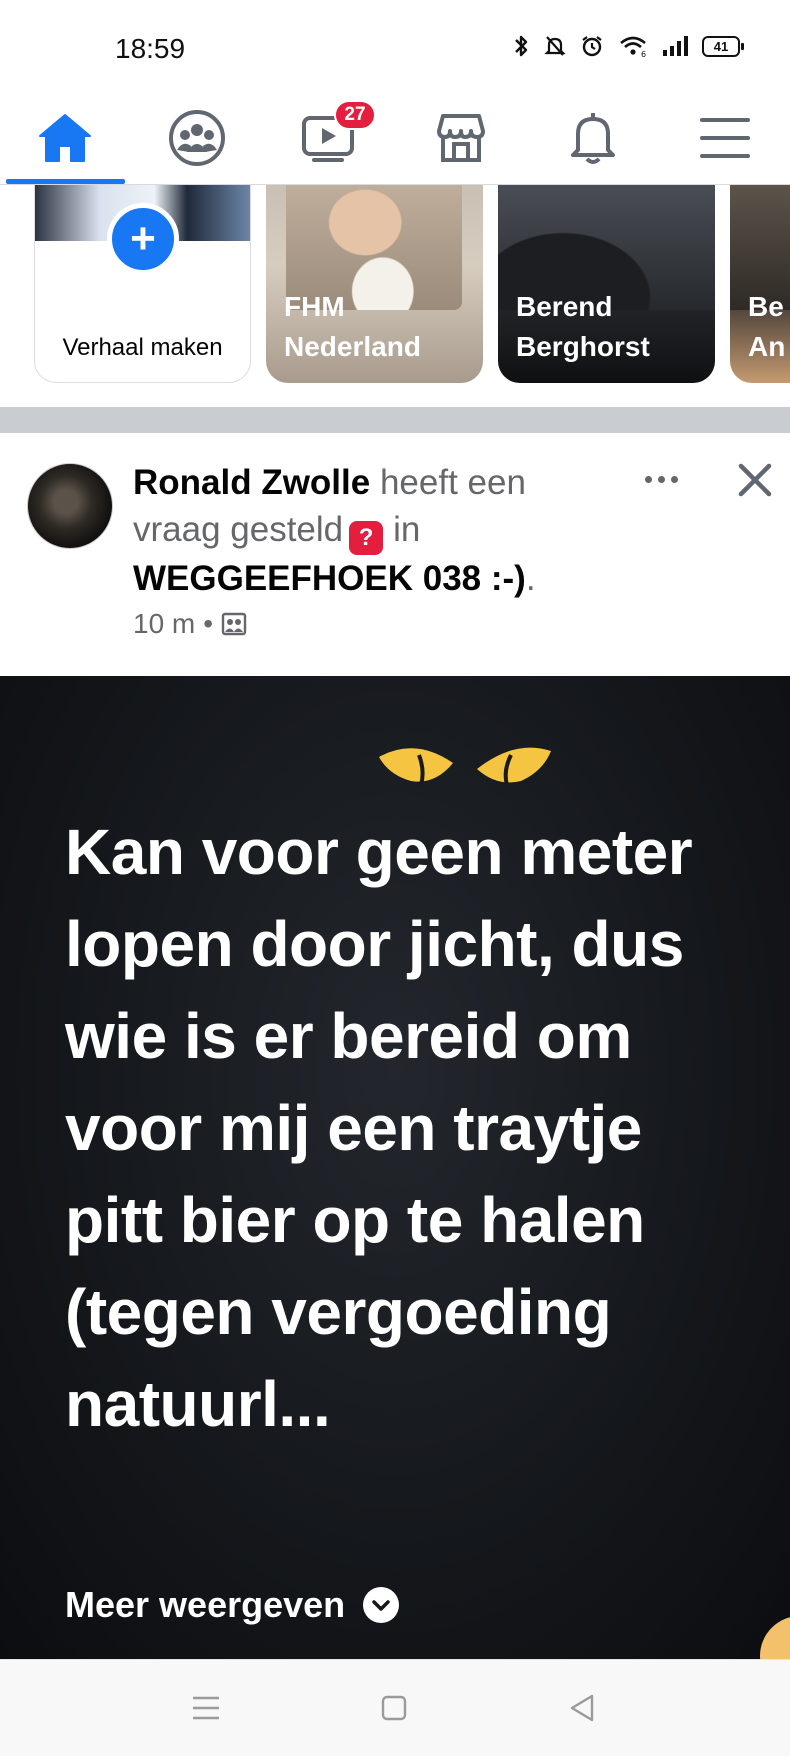 The image size is (790, 1756). Describe the element at coordinates (592, 46) in the screenshot. I see `alarm-icon` at that location.